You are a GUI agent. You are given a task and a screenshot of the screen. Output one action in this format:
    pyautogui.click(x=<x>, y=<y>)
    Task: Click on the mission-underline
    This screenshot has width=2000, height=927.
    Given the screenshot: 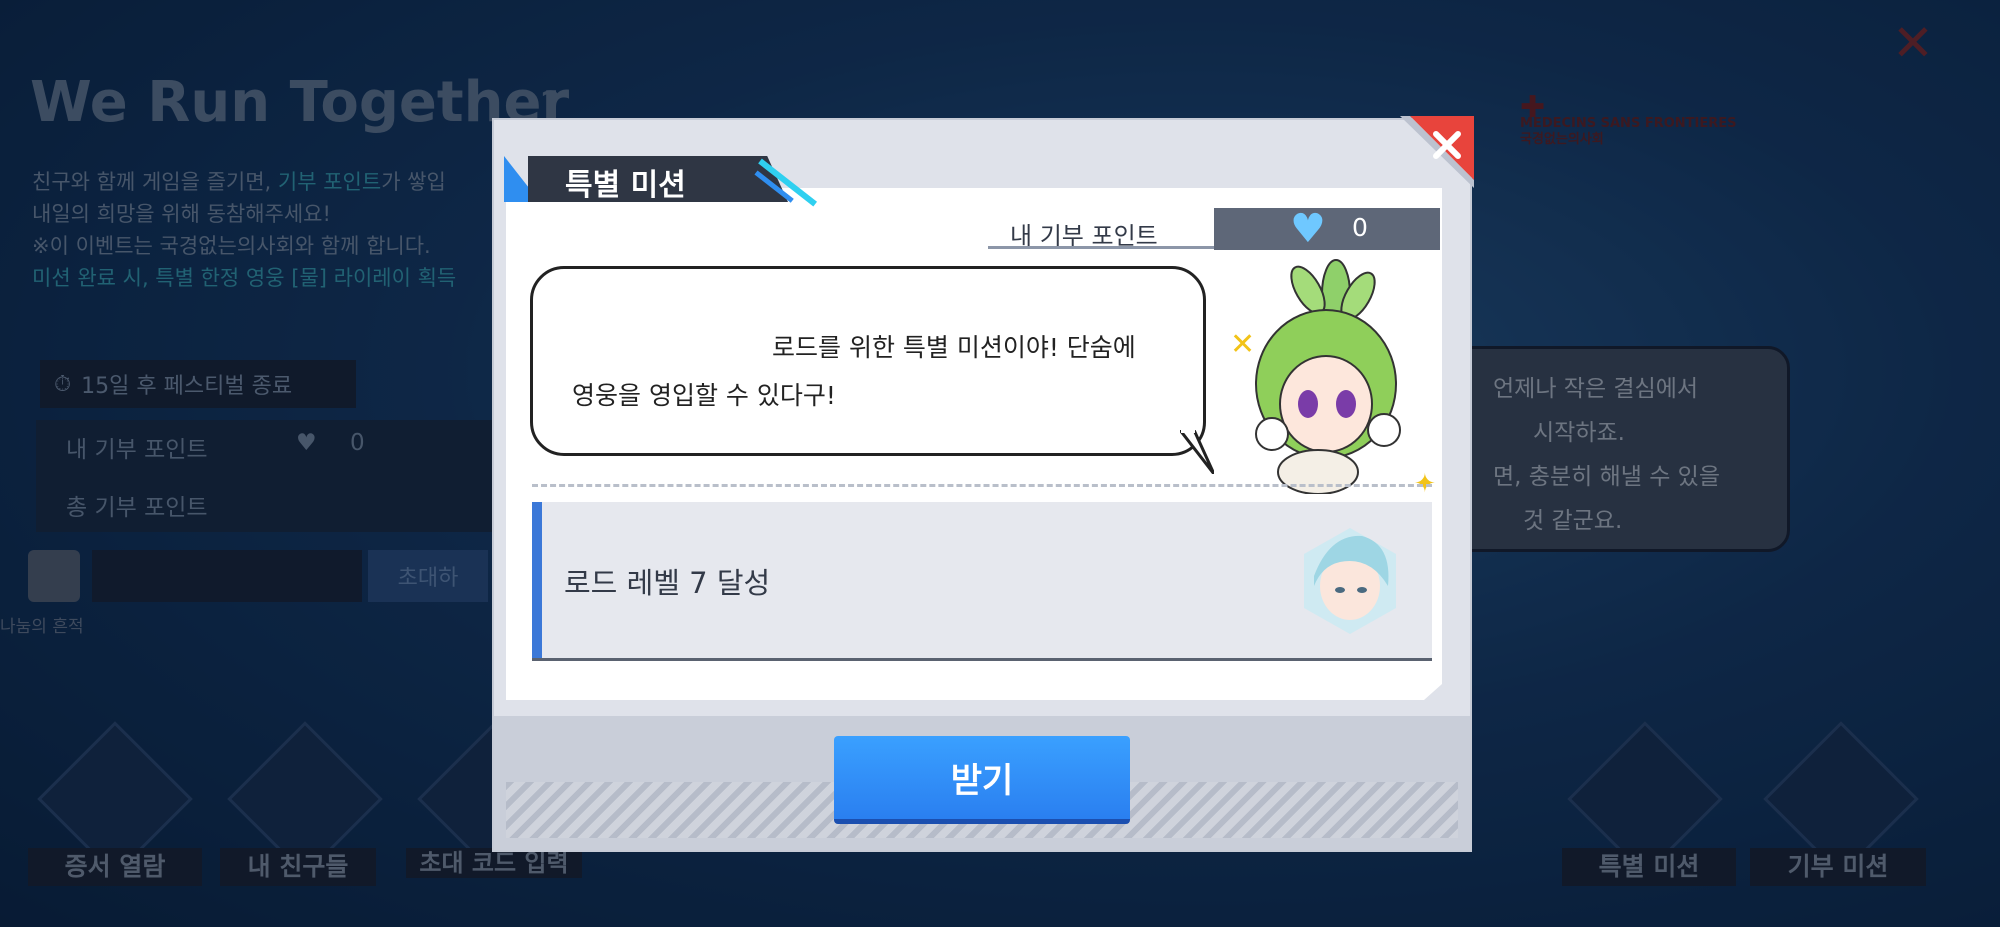 What is the action you would take?
    pyautogui.click(x=982, y=659)
    